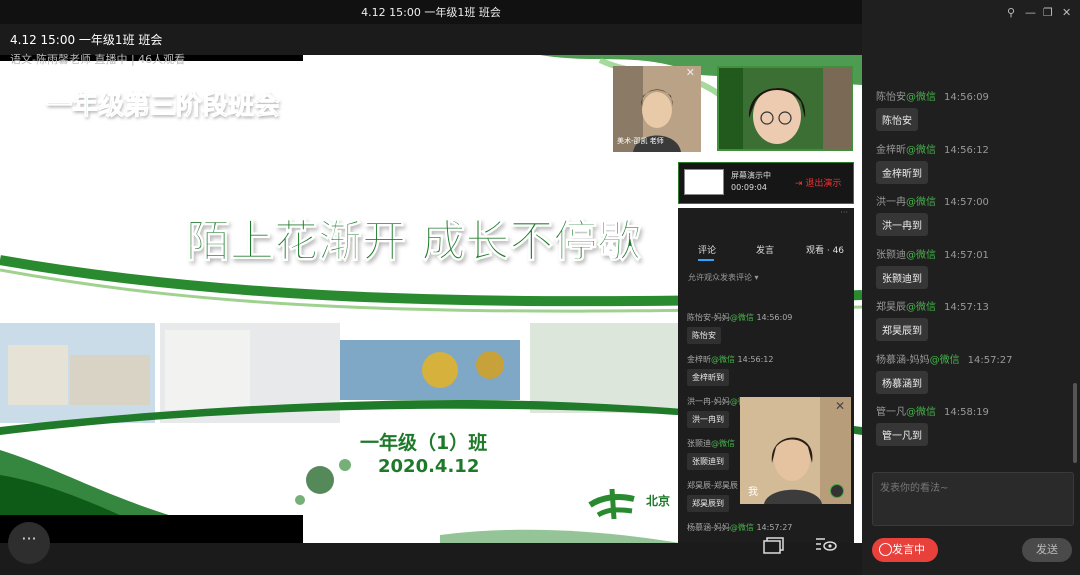  What do you see at coordinates (891, 307) in the screenshot?
I see `message-author: 郑昊辰` at bounding box center [891, 307].